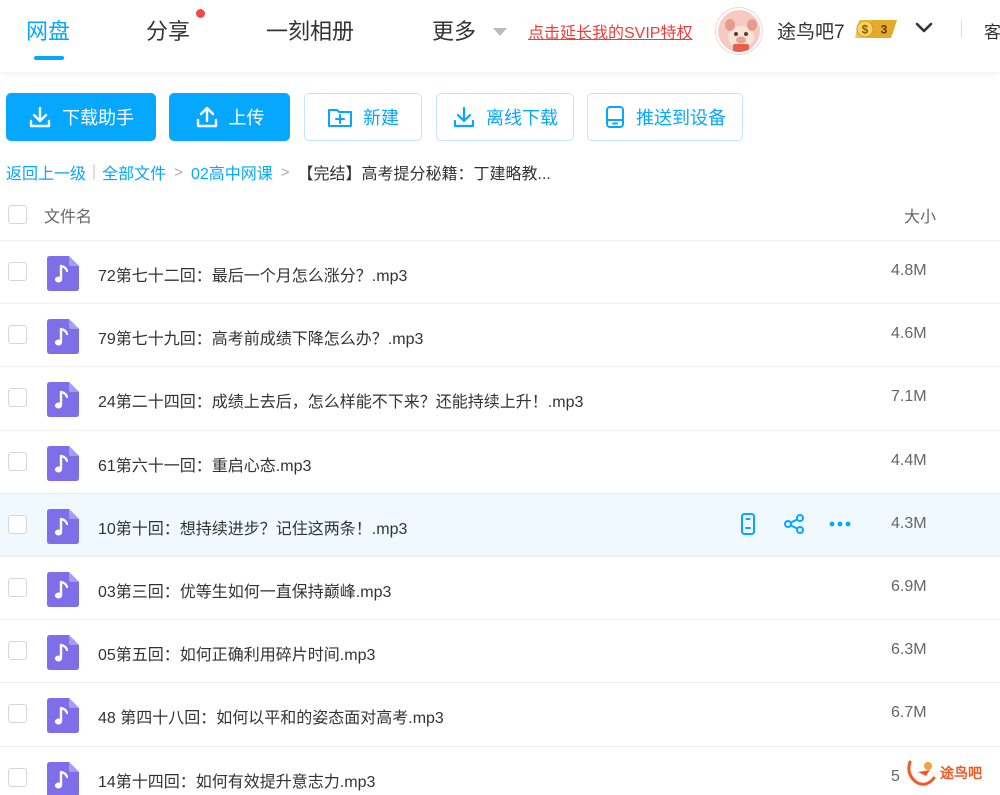 The height and width of the screenshot is (795, 1000). I want to click on column-header-filename: 文件名, so click(68, 215).